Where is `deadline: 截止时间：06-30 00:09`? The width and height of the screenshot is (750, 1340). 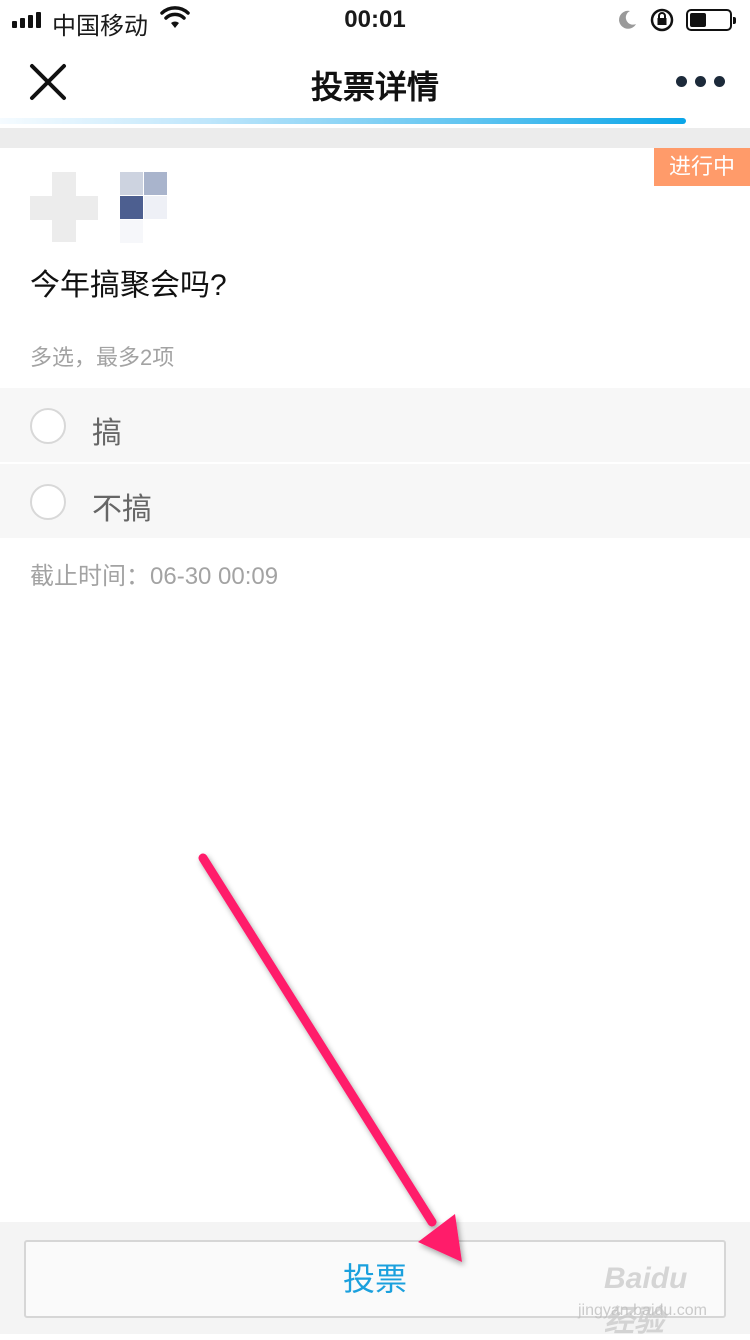 deadline: 截止时间：06-30 00:09 is located at coordinates (154, 573).